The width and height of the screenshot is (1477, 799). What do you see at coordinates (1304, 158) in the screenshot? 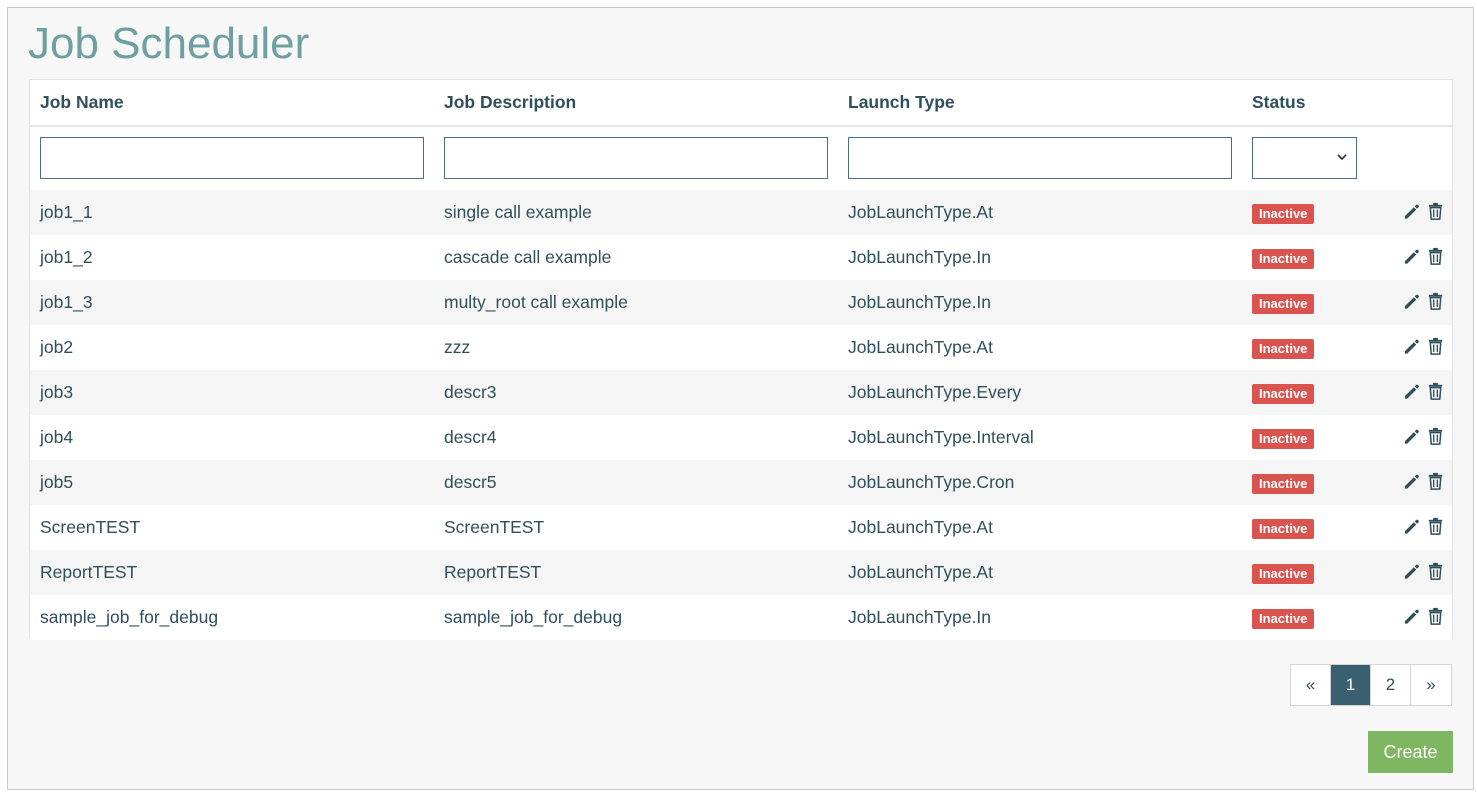
I see `status-filter-select` at bounding box center [1304, 158].